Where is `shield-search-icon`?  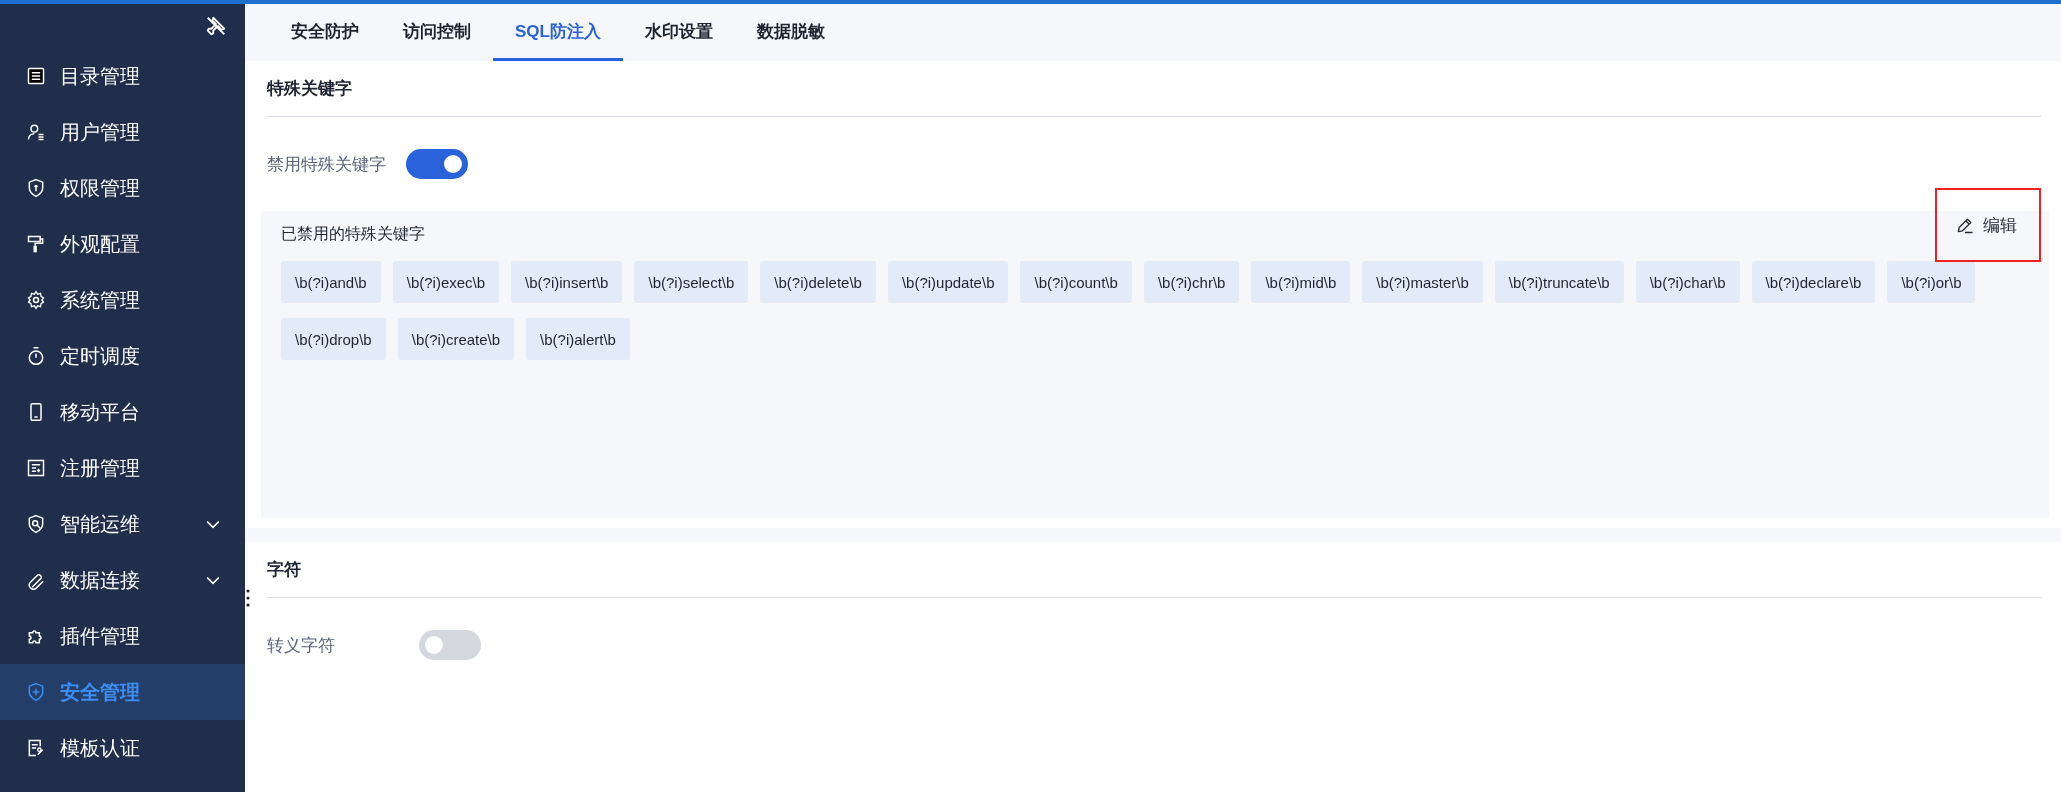 shield-search-icon is located at coordinates (36, 524).